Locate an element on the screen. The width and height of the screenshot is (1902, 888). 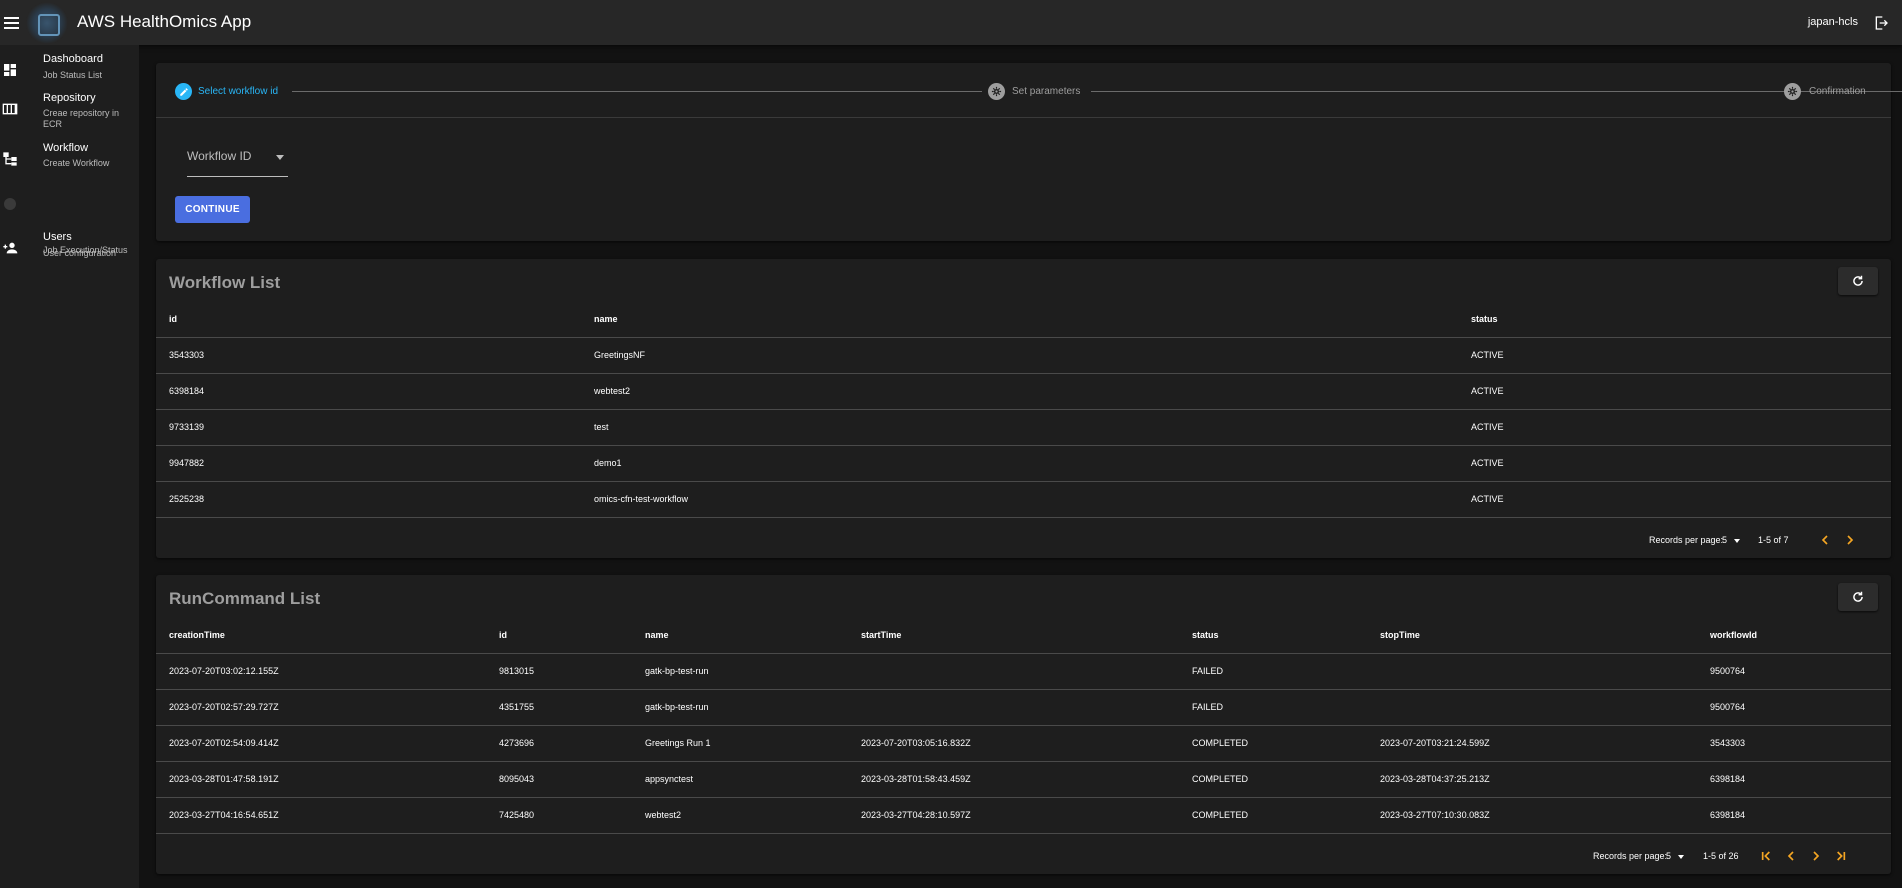
records-per-page-label: Records per page: is located at coordinates (1630, 856).